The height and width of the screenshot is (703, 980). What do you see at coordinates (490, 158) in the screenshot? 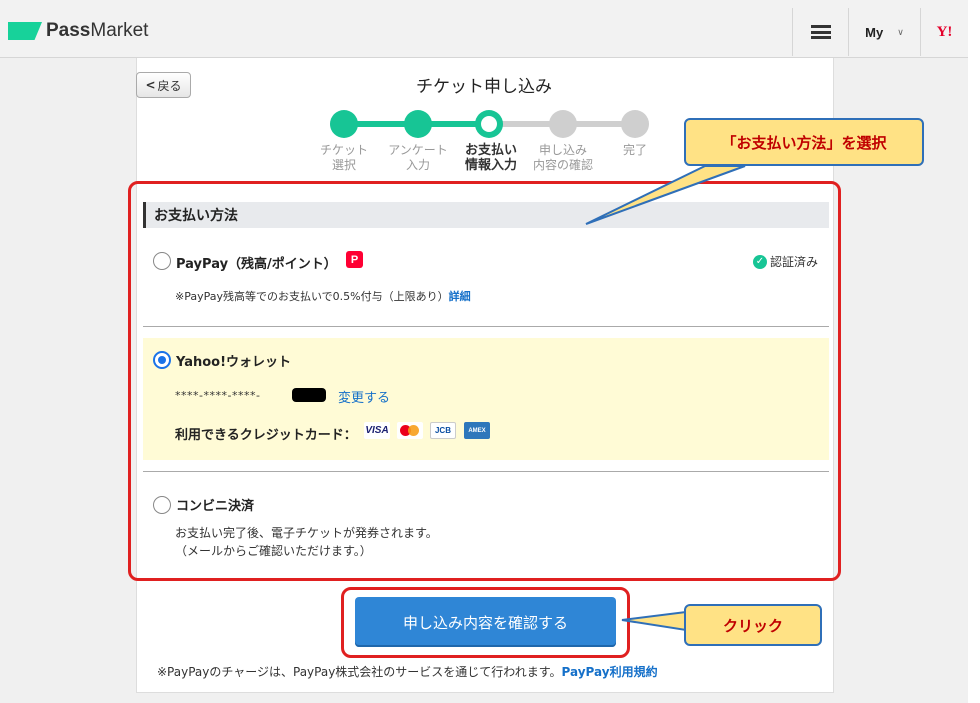
I see `step-label-3: お支払い 情報入力` at bounding box center [490, 158].